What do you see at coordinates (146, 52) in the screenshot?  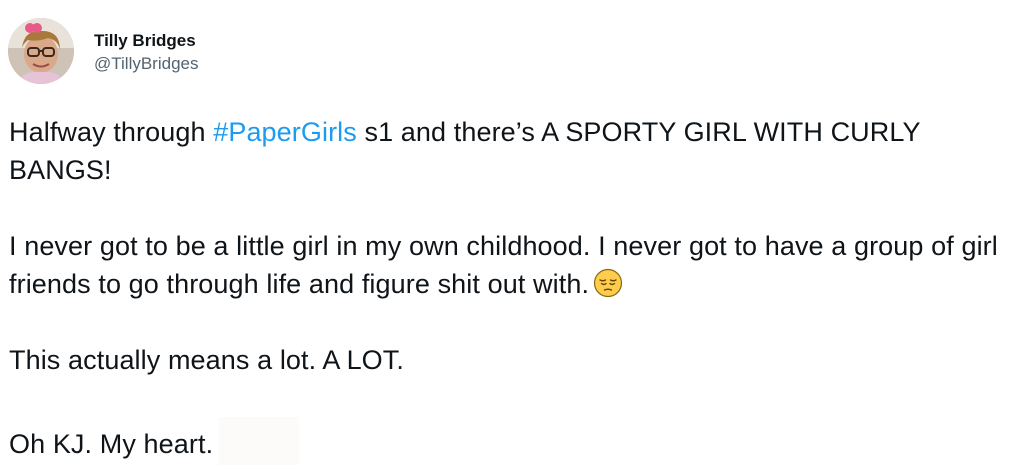 I see `user-names: Tilly Bridges @TillyBridges` at bounding box center [146, 52].